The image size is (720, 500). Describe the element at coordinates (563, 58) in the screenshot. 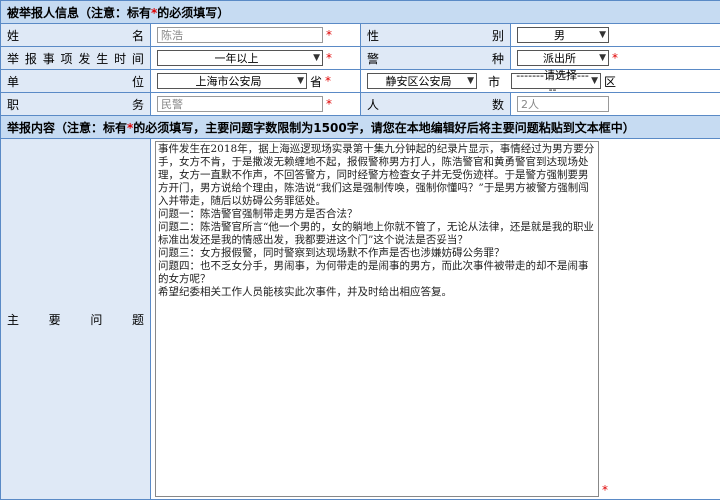

I see `police-type-select: 派出所 ▼` at that location.